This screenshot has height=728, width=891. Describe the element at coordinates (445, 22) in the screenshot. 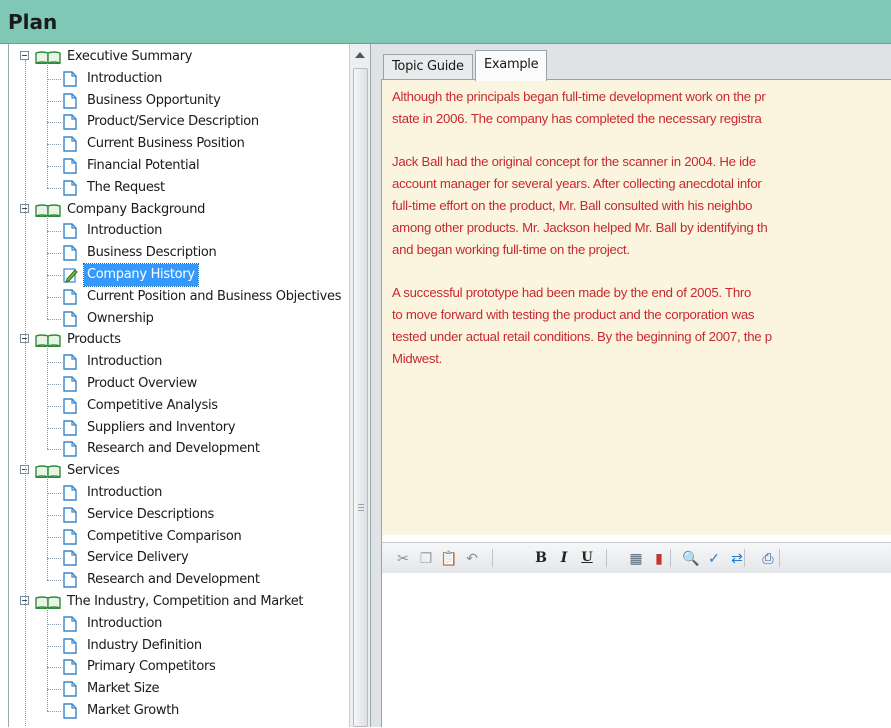

I see `title-bar: Plan` at that location.